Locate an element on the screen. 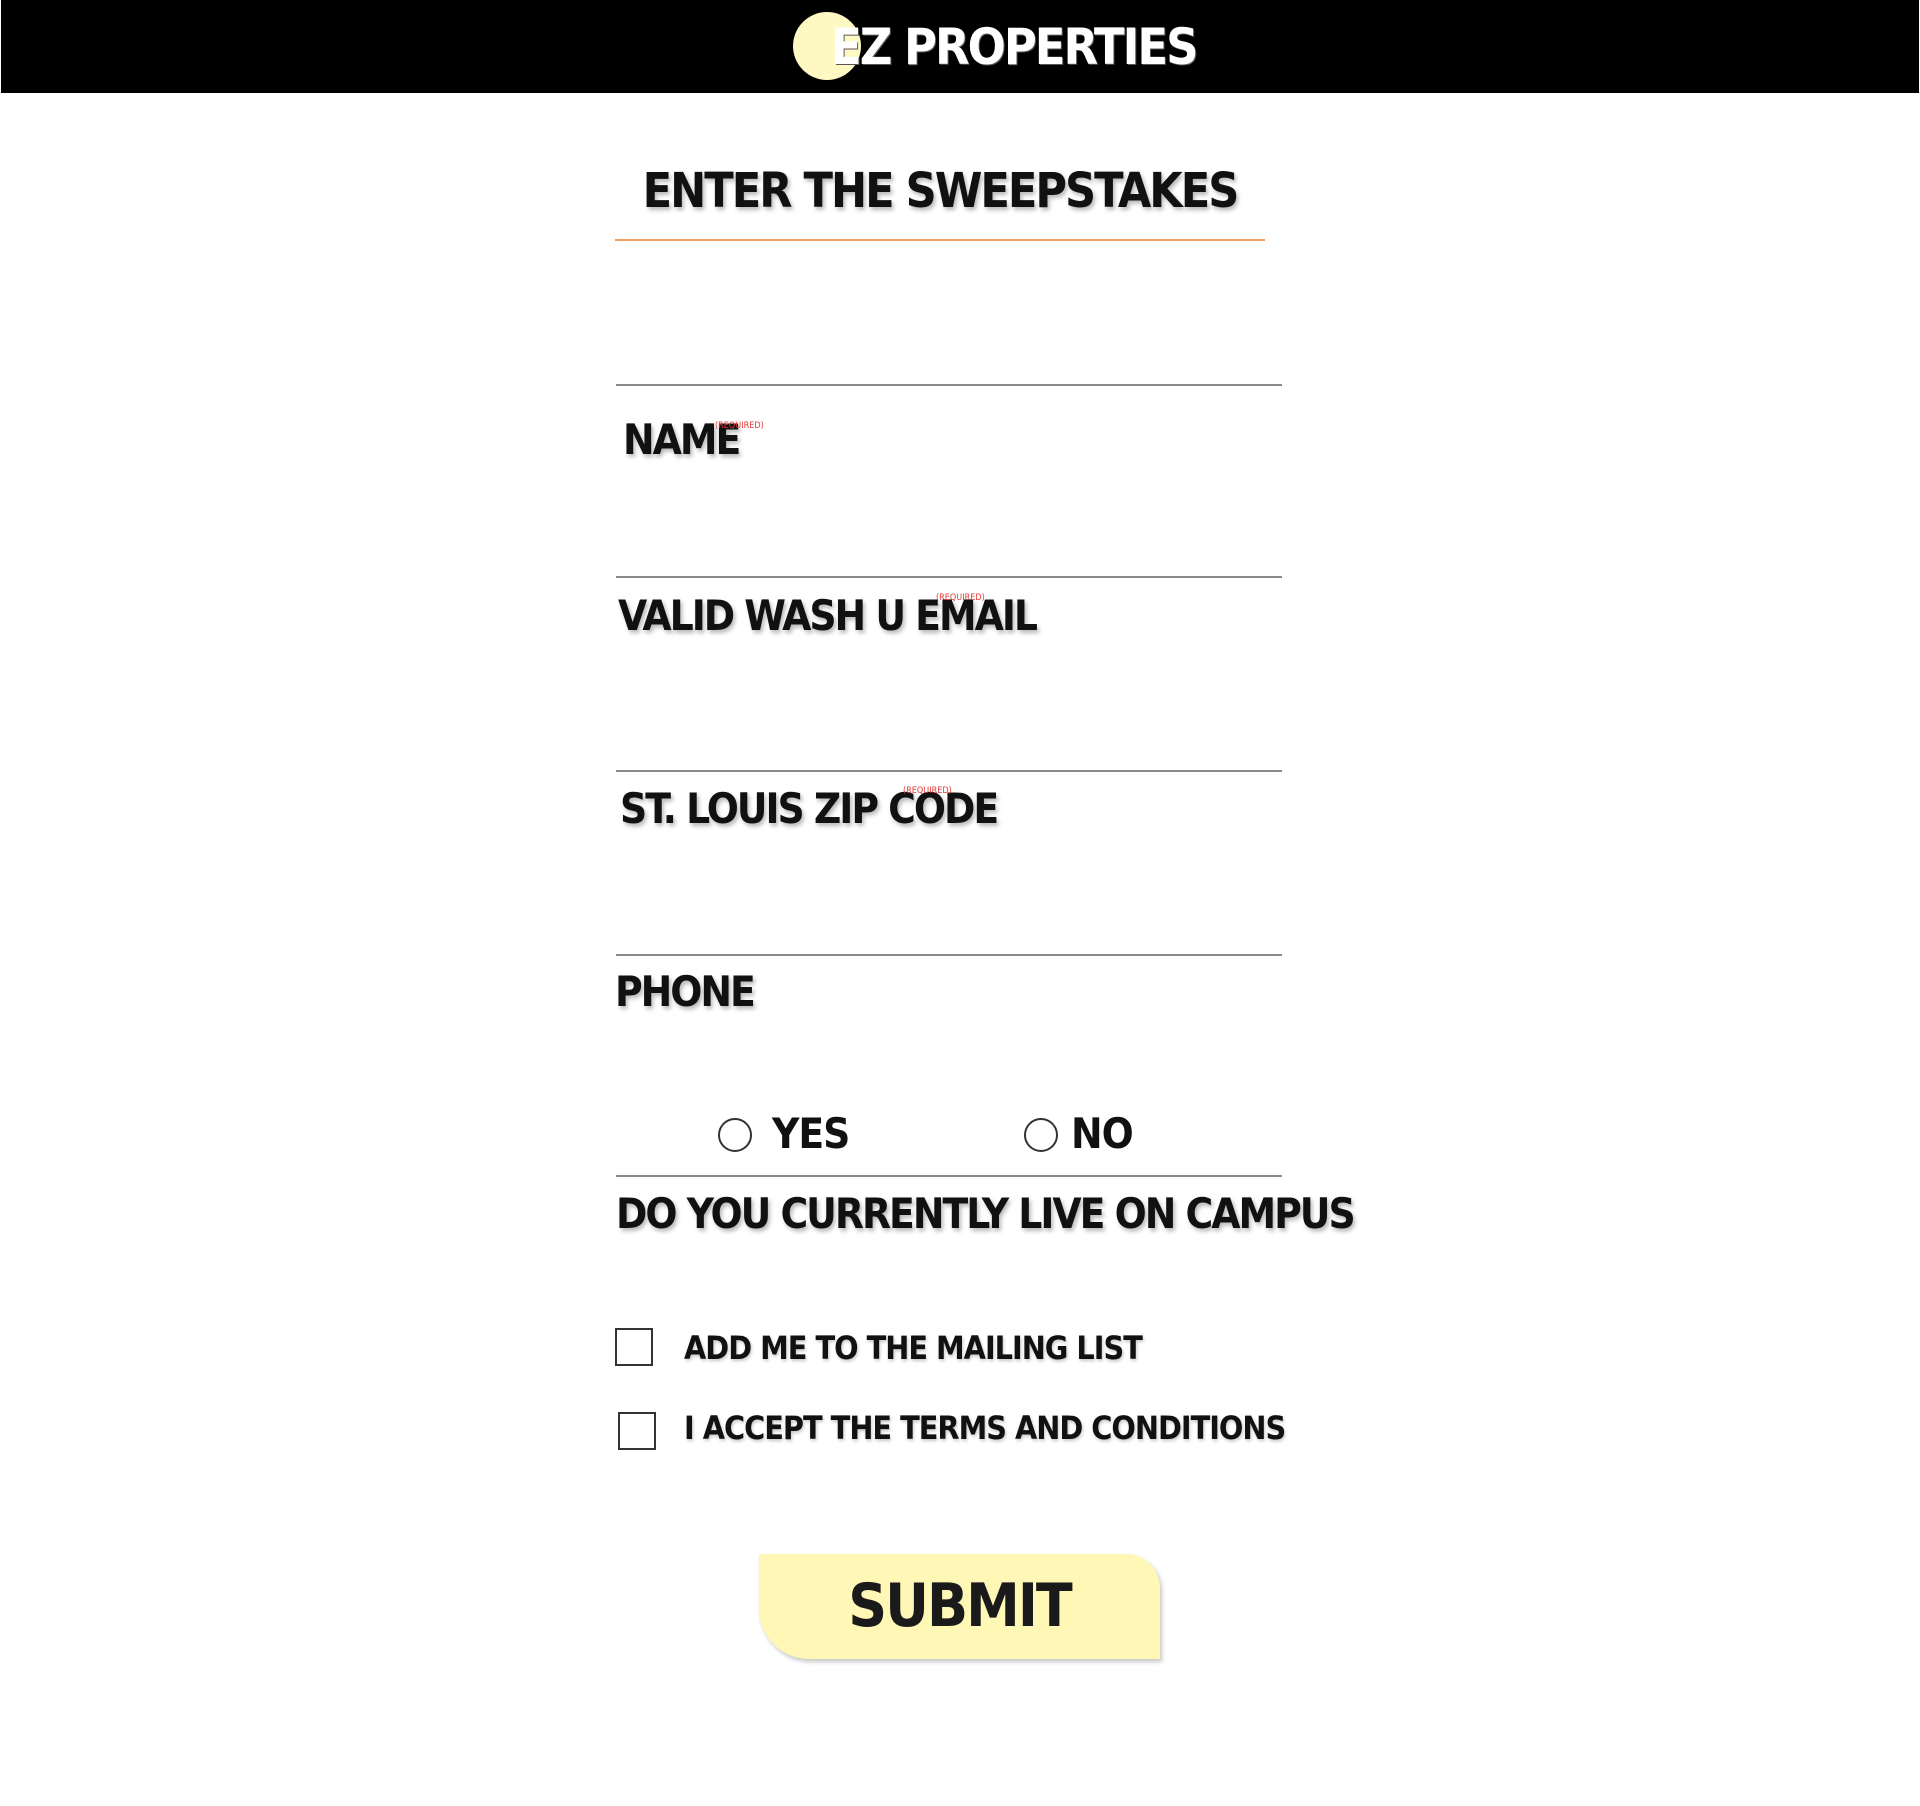  zip-code-input is located at coordinates (949, 742).